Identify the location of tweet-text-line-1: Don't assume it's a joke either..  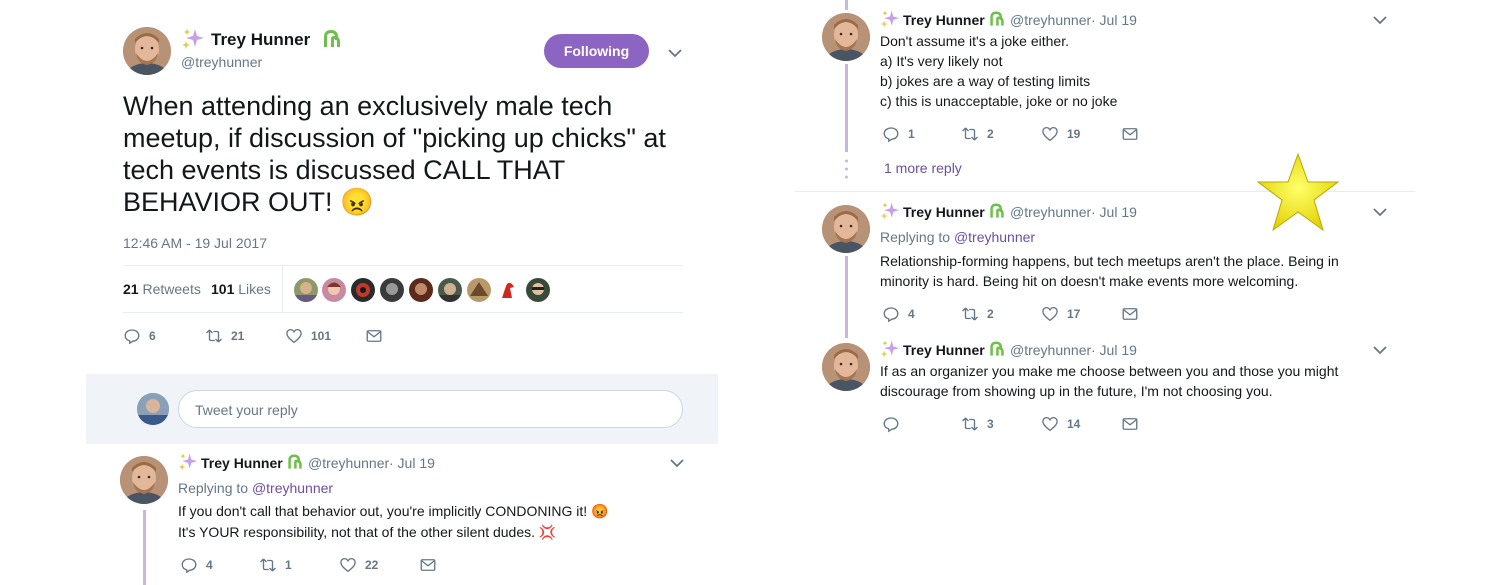
(974, 41).